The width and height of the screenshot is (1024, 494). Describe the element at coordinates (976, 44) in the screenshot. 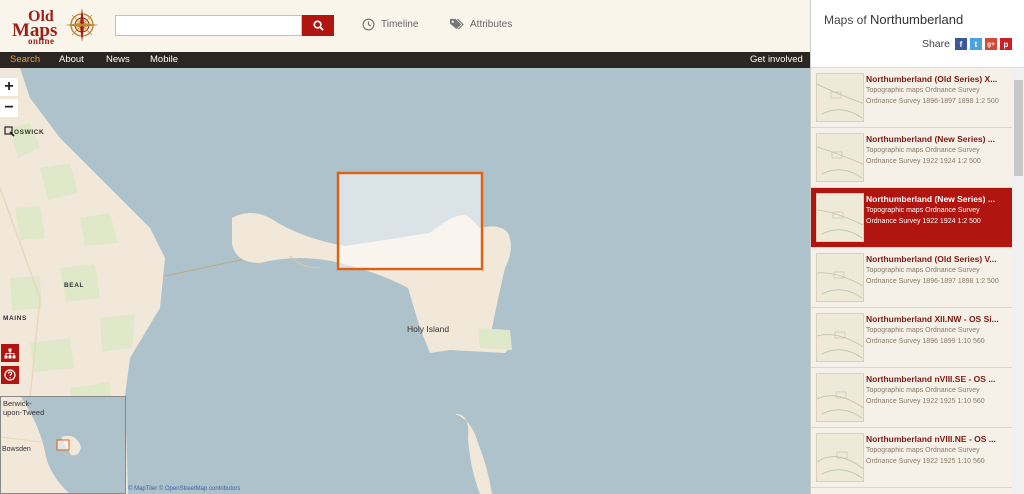

I see `twitter-icon: t` at that location.